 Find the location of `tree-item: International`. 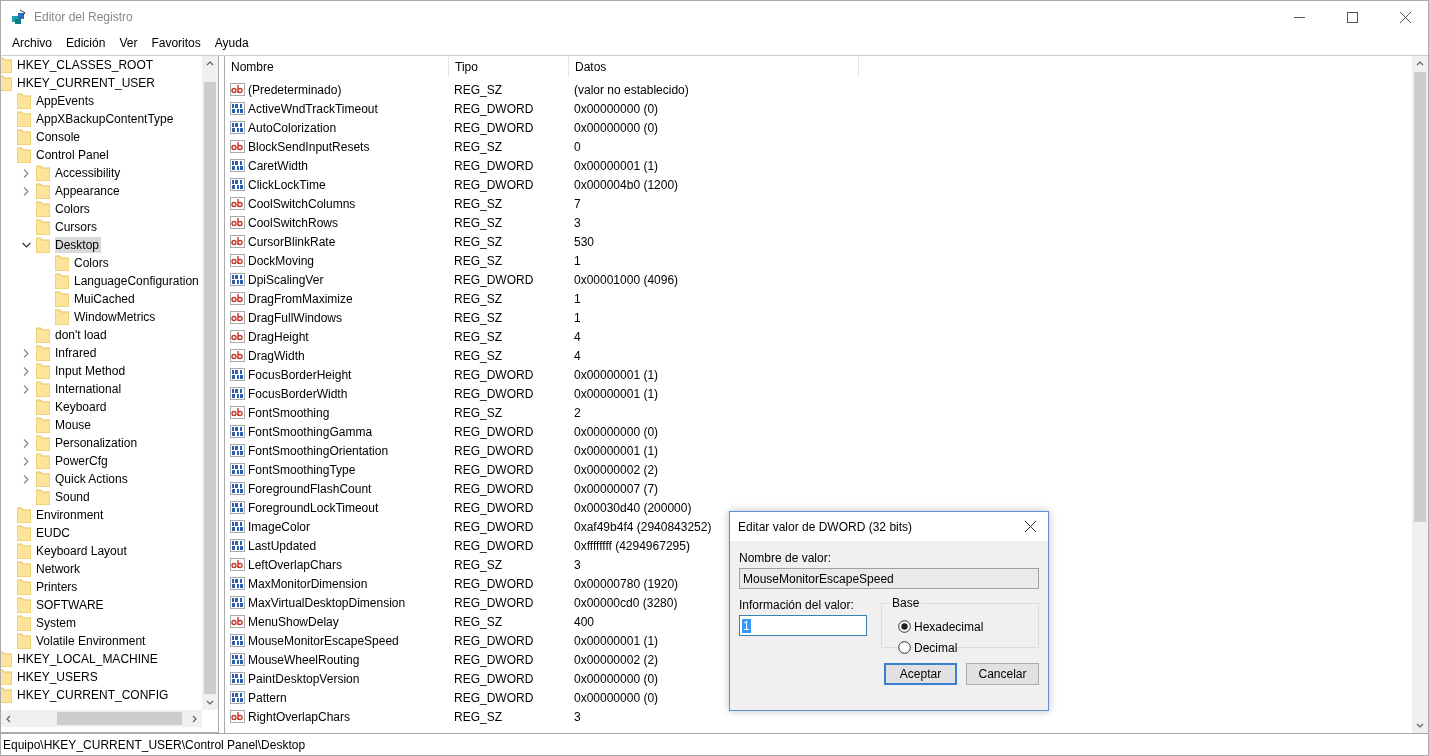

tree-item: International is located at coordinates (89, 389).